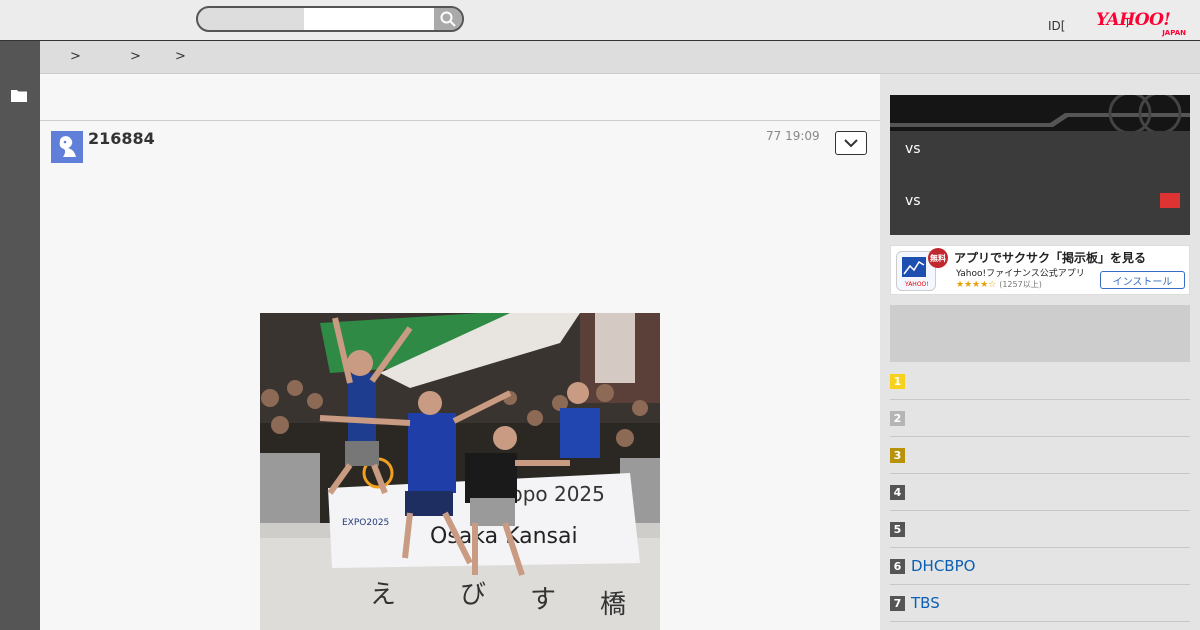 The image size is (1200, 630). I want to click on chevron-down-icon, so click(851, 142).